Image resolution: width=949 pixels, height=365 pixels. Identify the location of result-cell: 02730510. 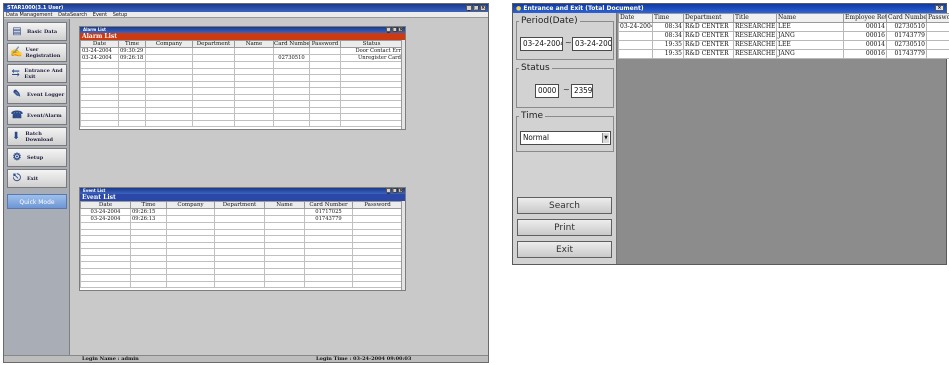
(906, 27).